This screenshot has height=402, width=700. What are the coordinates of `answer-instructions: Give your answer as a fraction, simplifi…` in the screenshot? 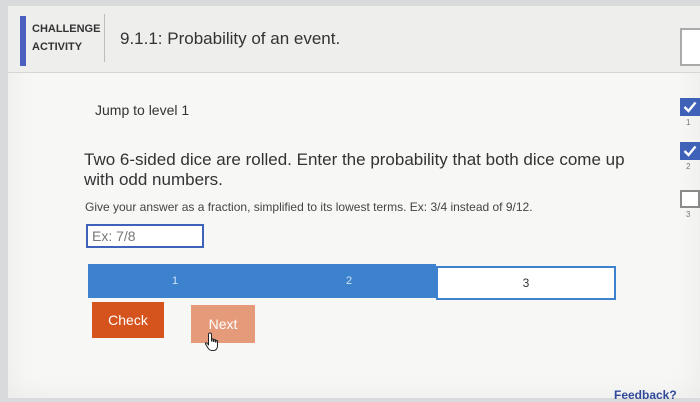 It's located at (309, 207).